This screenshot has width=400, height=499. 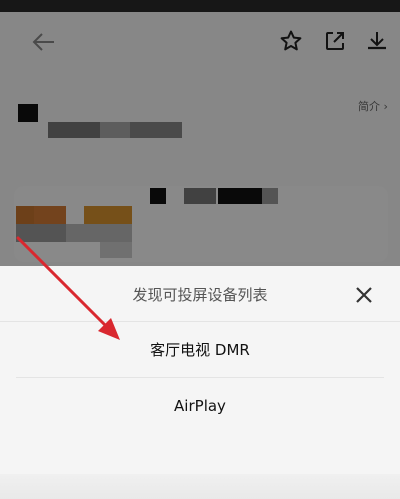 I want to click on device-item-airplay: AirPlay, so click(x=200, y=406).